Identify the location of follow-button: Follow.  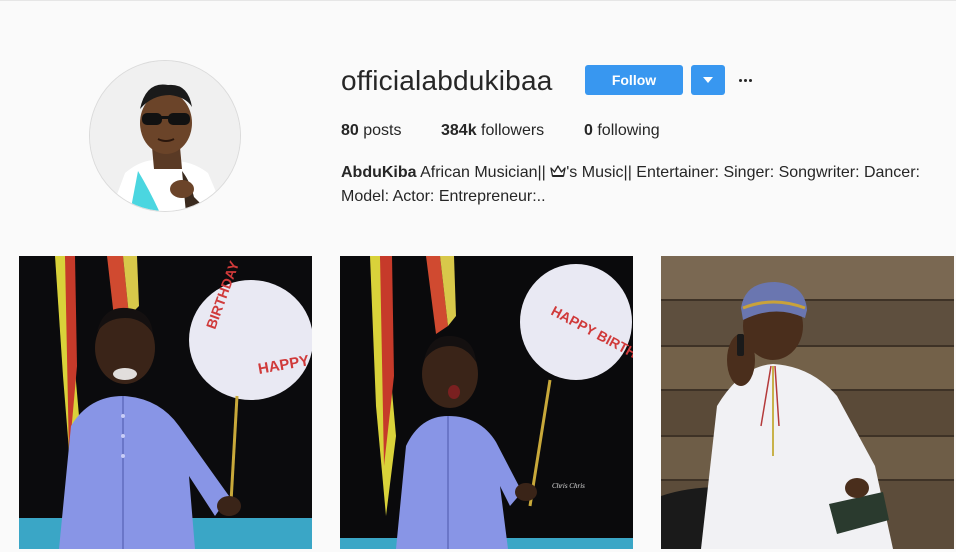
(634, 80).